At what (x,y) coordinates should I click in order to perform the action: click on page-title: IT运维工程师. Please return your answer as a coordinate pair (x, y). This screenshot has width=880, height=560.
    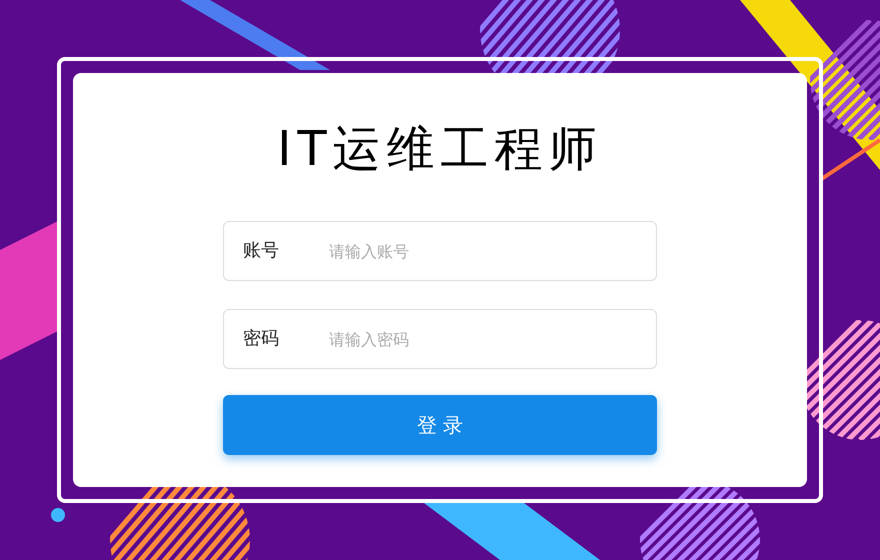
    Looking at the image, I should click on (440, 149).